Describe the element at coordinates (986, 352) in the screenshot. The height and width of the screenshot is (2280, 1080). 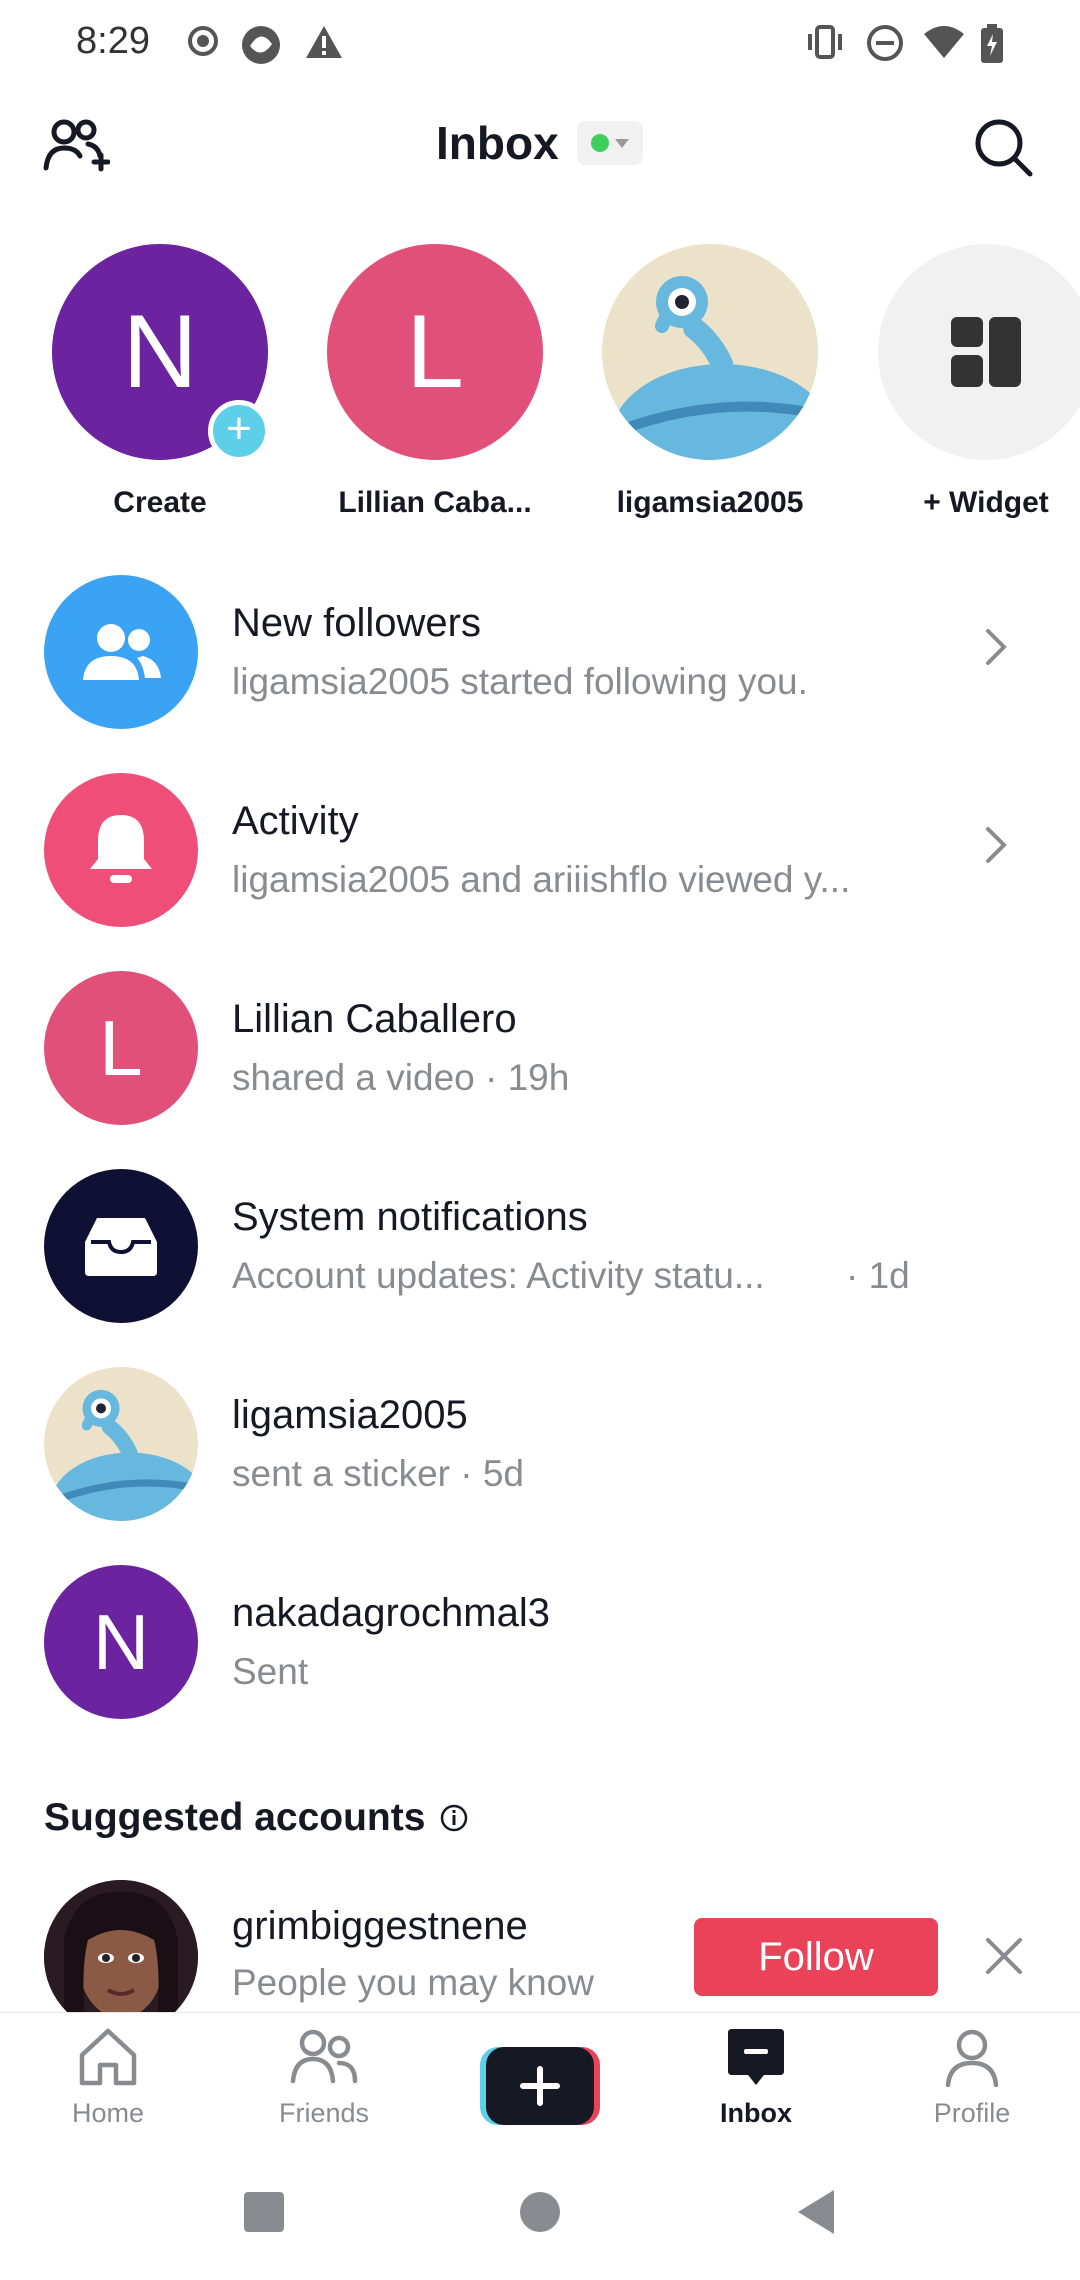
I see `widget-icon` at that location.